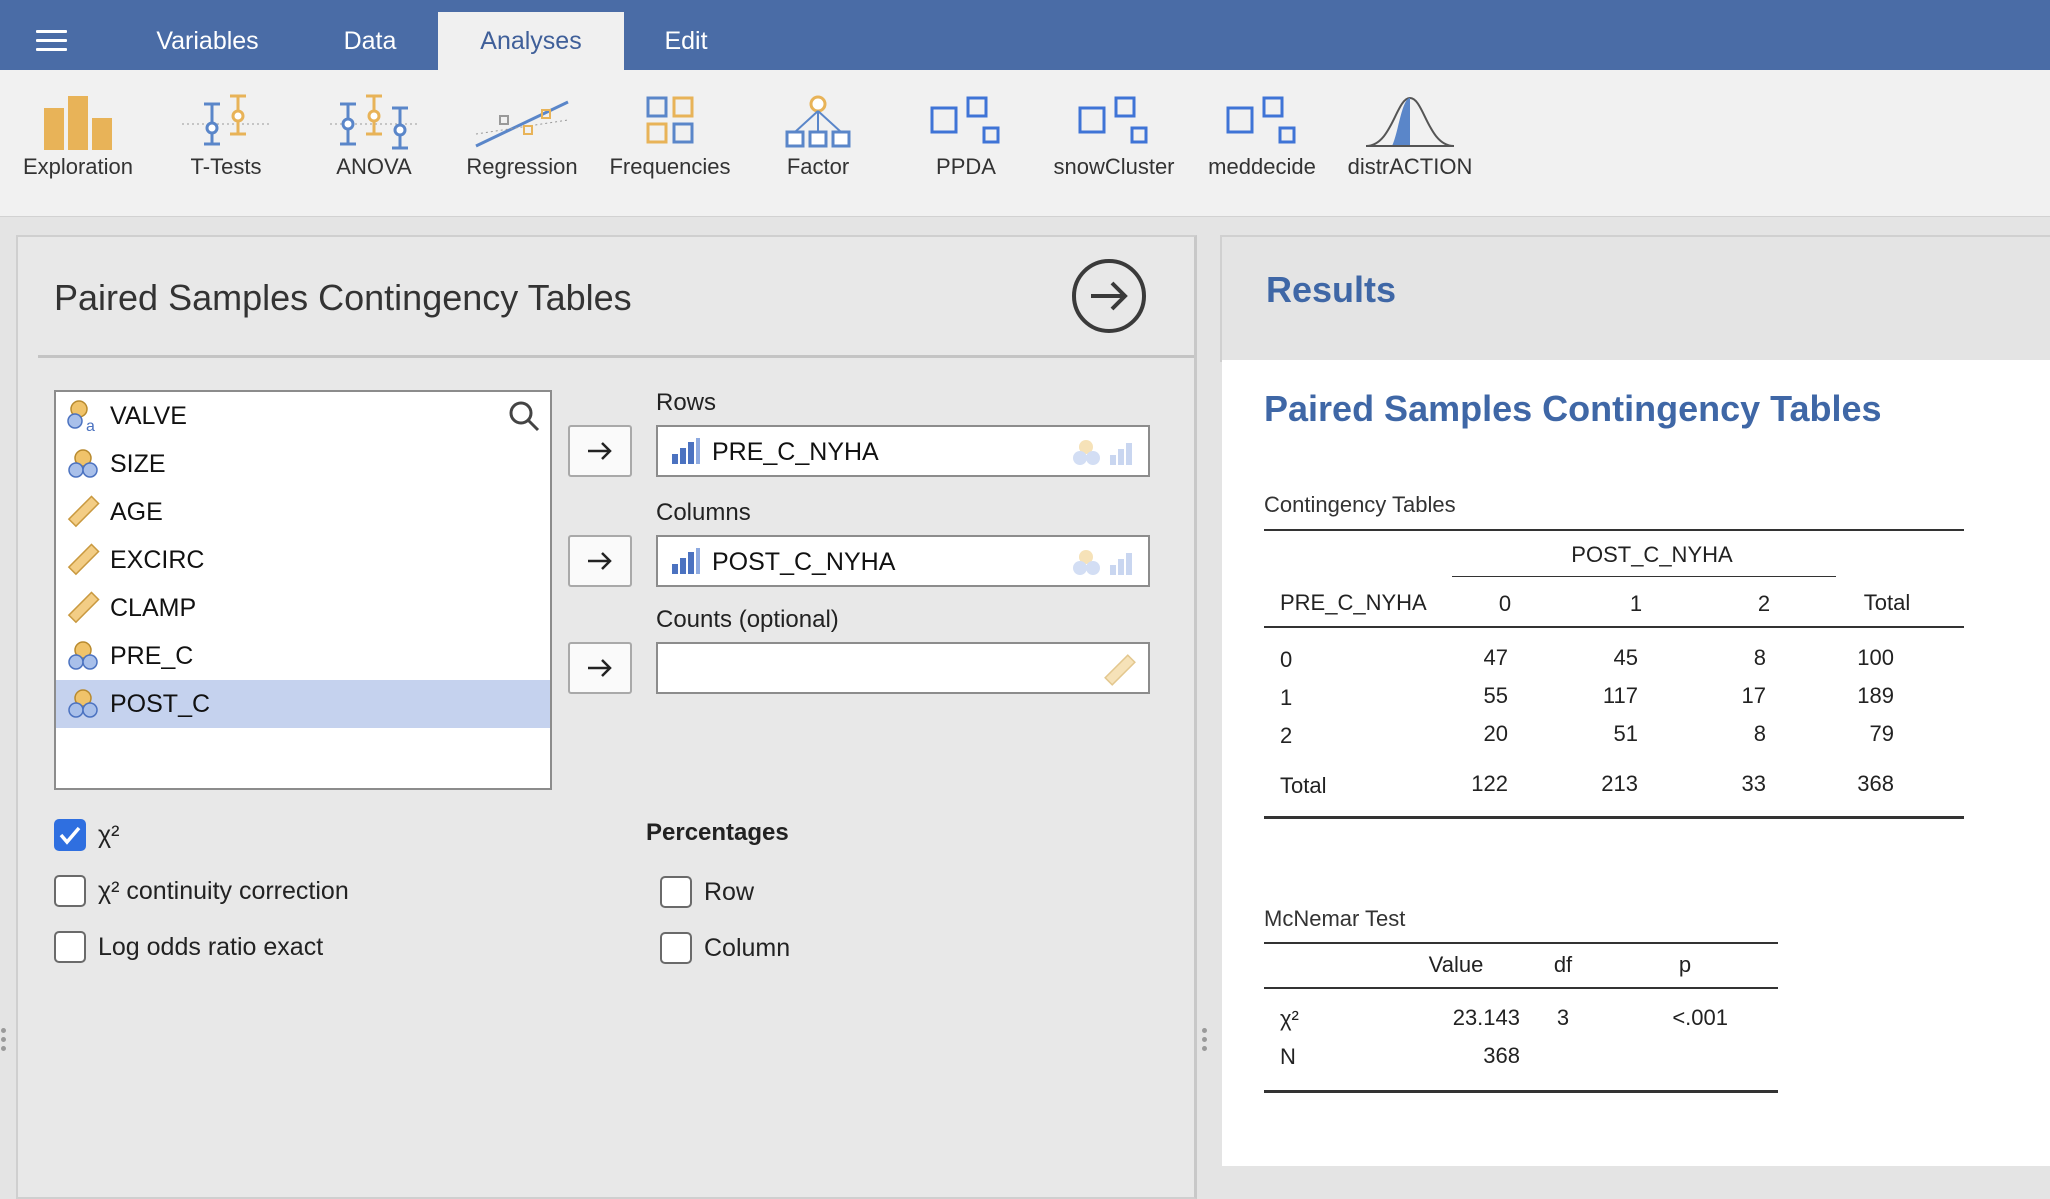 This screenshot has width=2050, height=1199. I want to click on rows-label: Rows, so click(686, 402).